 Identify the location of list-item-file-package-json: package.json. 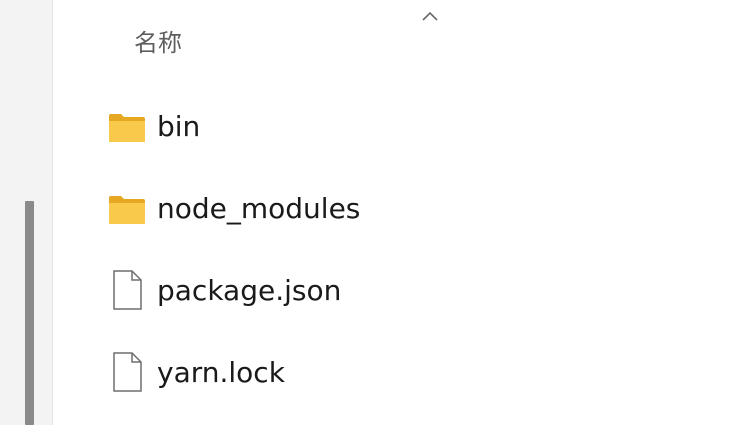
(380, 291).